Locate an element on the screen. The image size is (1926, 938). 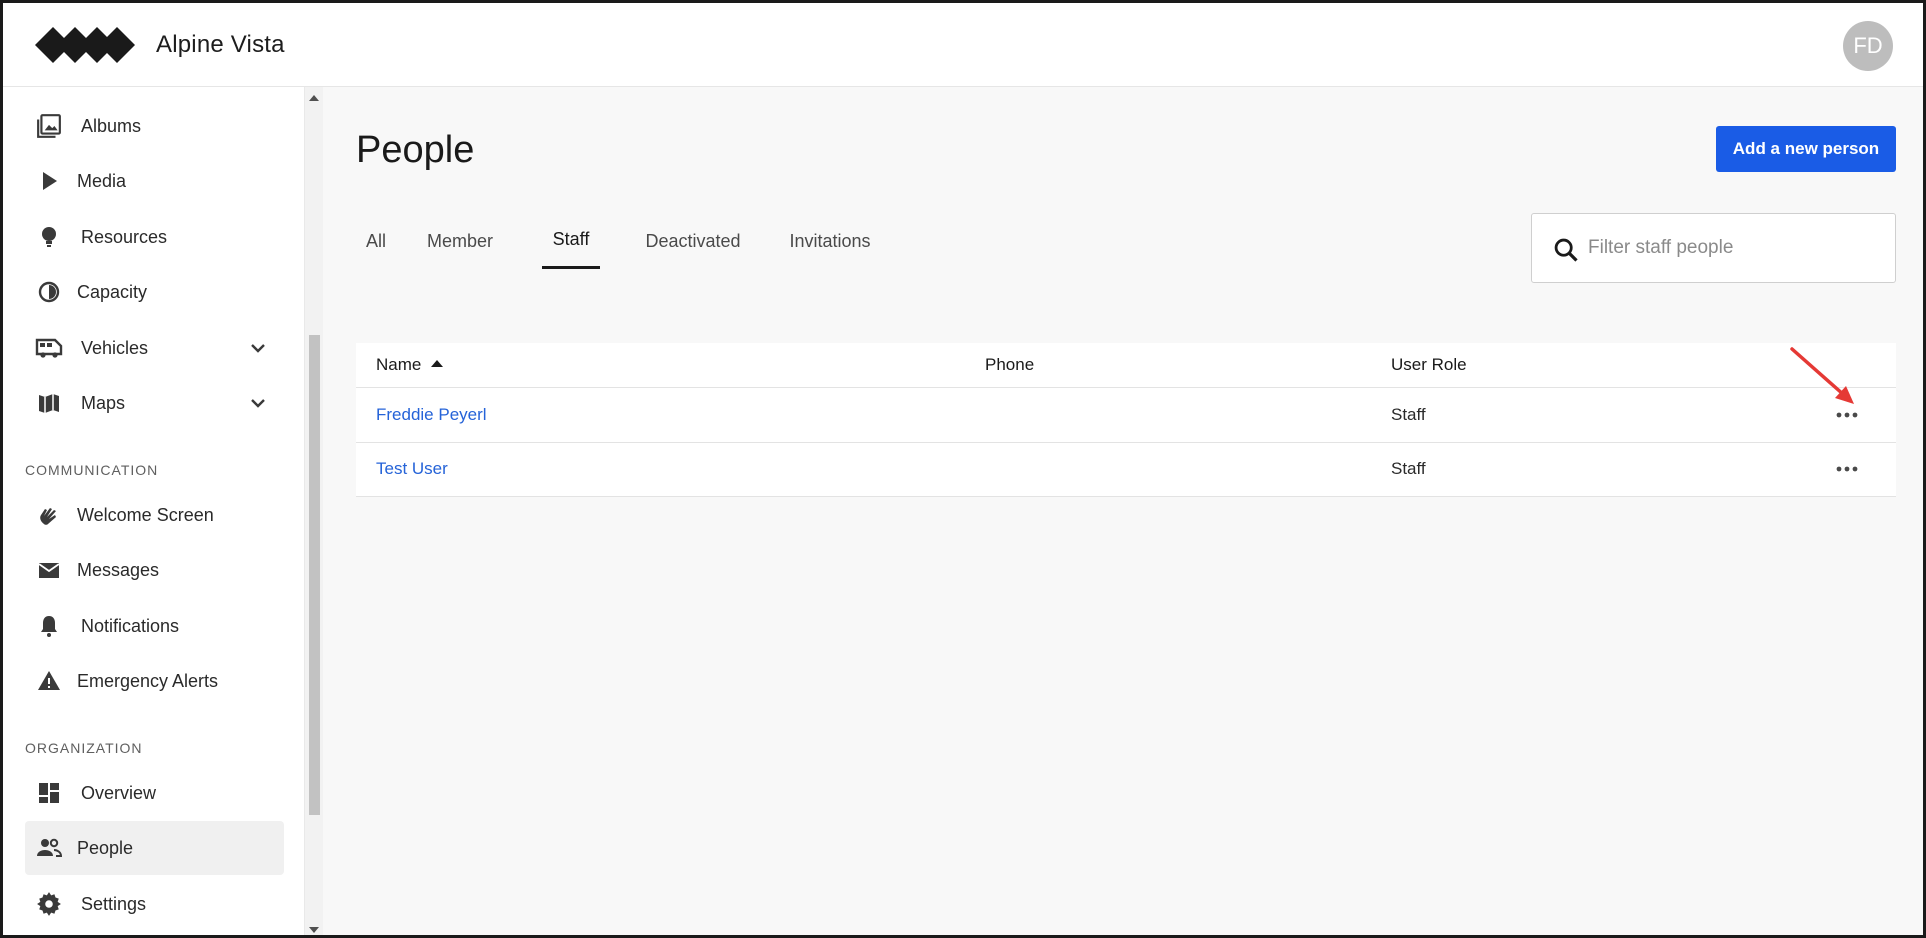
sidebar-item-overview: Overview is located at coordinates (154, 793).